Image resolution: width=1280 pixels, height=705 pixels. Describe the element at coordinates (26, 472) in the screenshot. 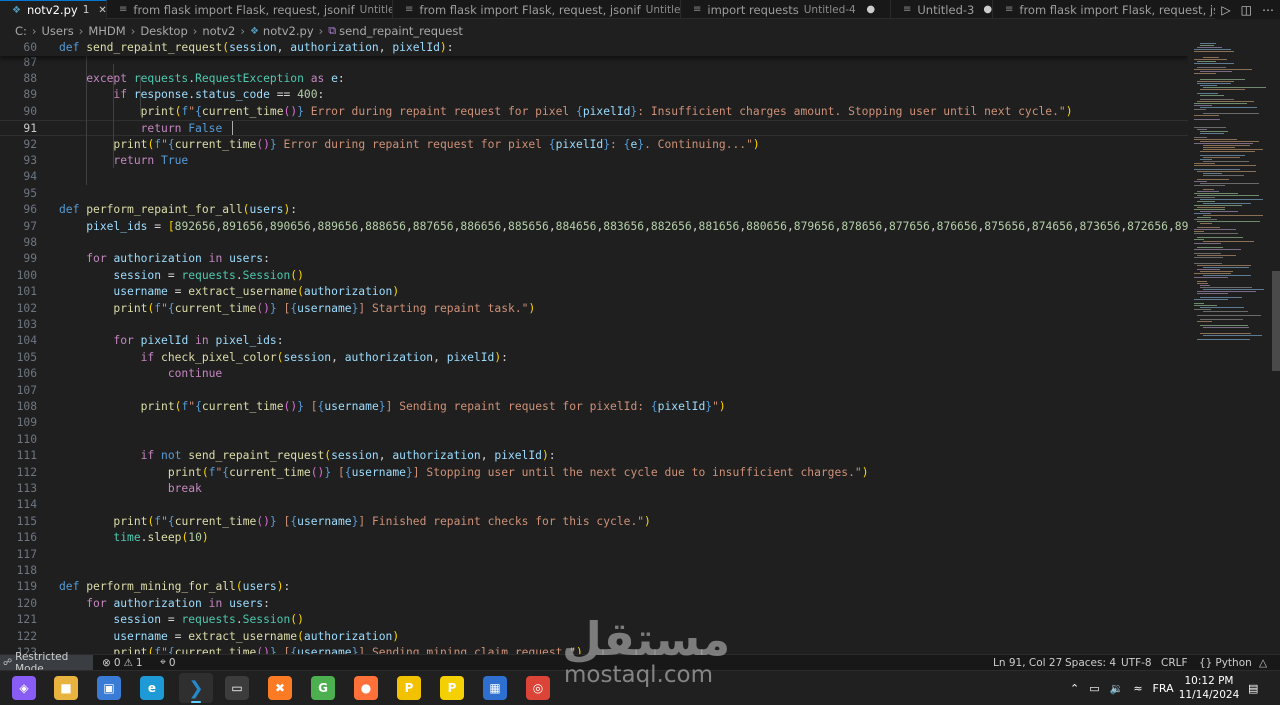

I see `line-number: 112` at that location.